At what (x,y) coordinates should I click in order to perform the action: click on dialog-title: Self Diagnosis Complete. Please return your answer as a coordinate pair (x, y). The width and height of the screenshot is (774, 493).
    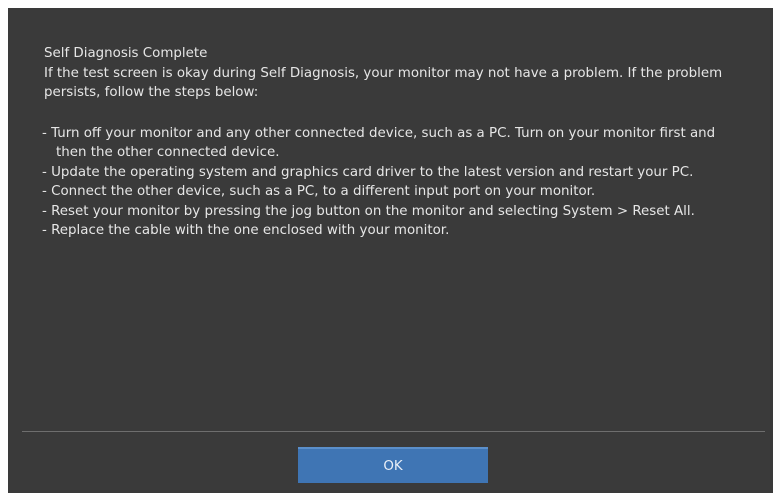
    Looking at the image, I should click on (126, 53).